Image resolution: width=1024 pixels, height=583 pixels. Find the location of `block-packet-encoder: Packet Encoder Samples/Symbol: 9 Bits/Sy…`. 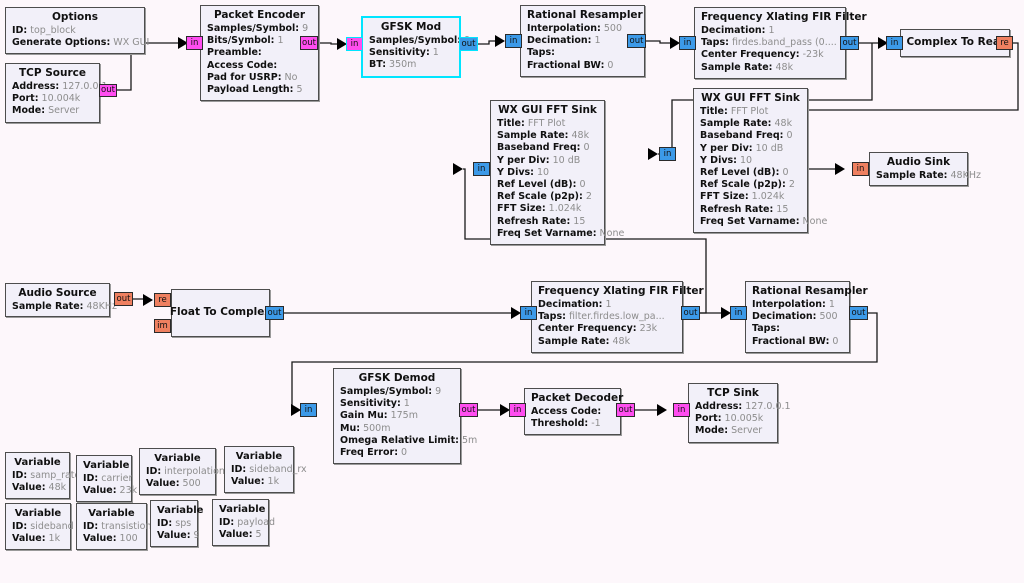

block-packet-encoder: Packet Encoder Samples/Symbol: 9 Bits/Sy… is located at coordinates (259, 53).